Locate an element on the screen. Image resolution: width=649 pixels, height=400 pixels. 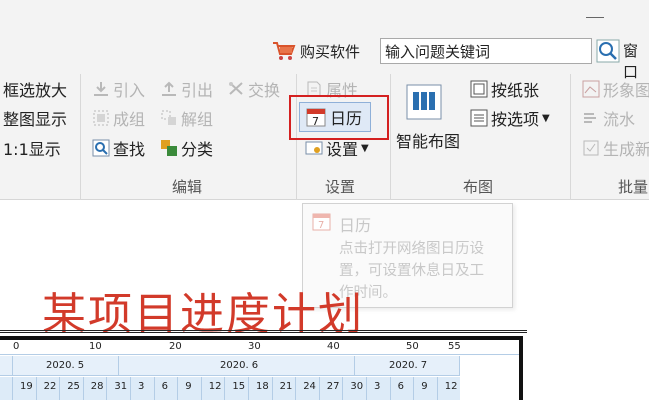
flow-button: 流水 is located at coordinates (608, 118).